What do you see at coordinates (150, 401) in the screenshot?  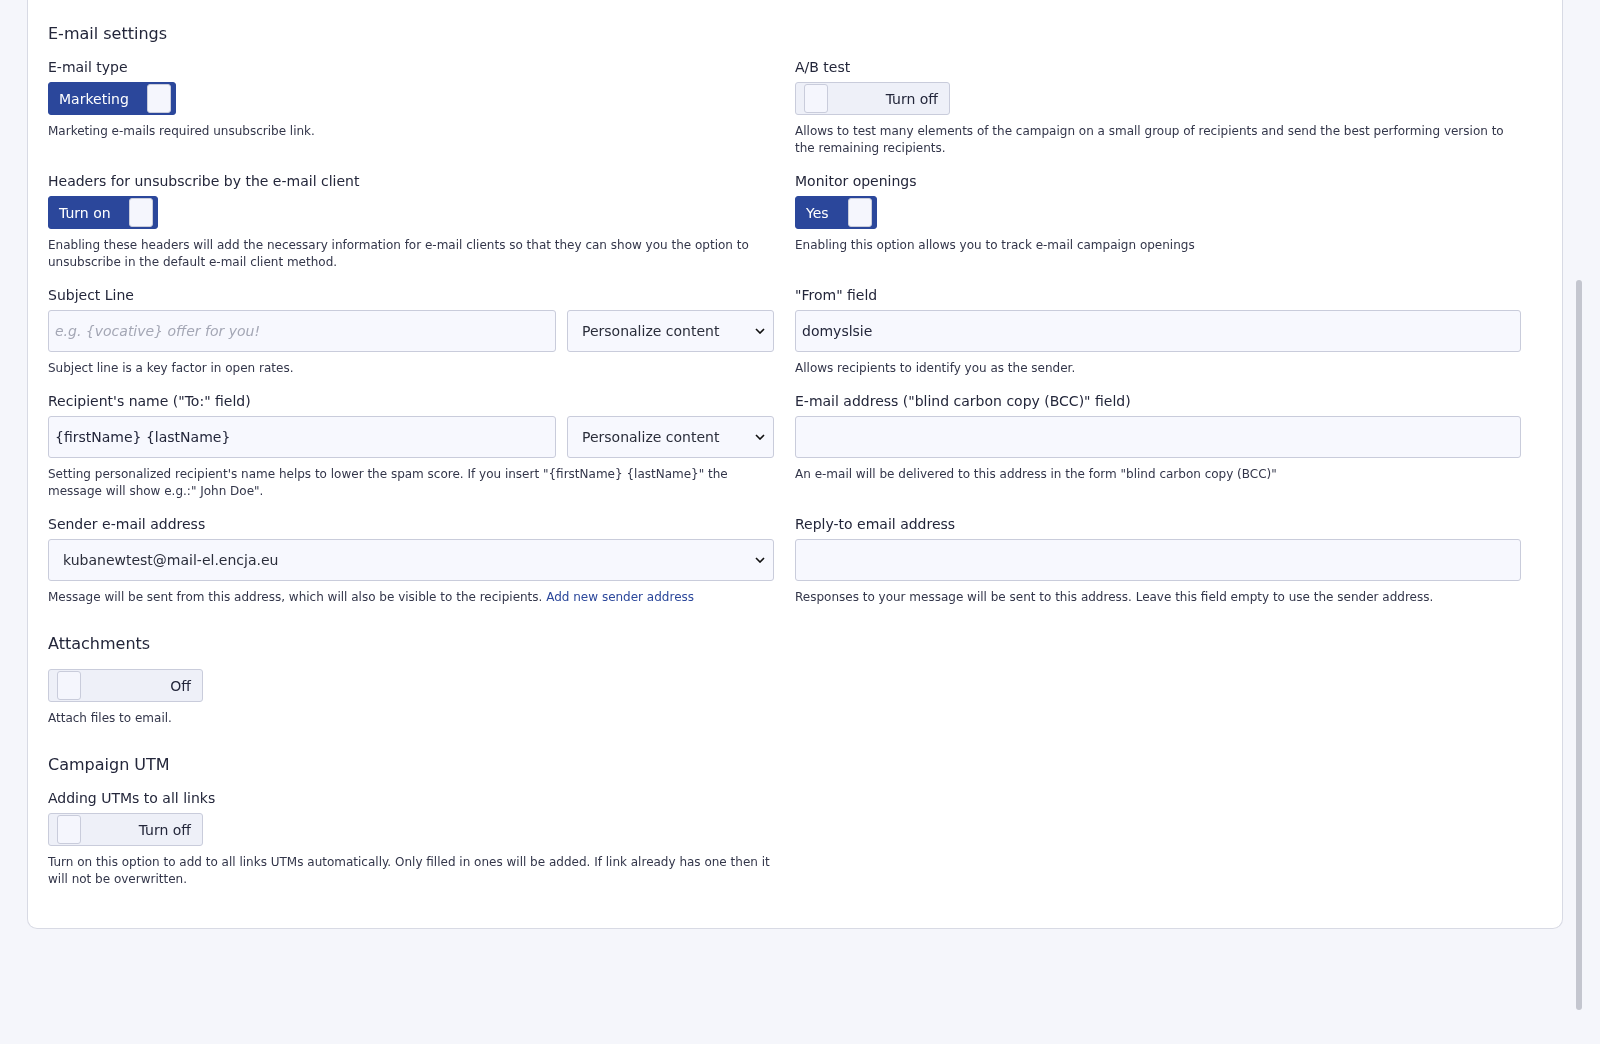 I see `field-label: Recipient's name ("To:" field)` at bounding box center [150, 401].